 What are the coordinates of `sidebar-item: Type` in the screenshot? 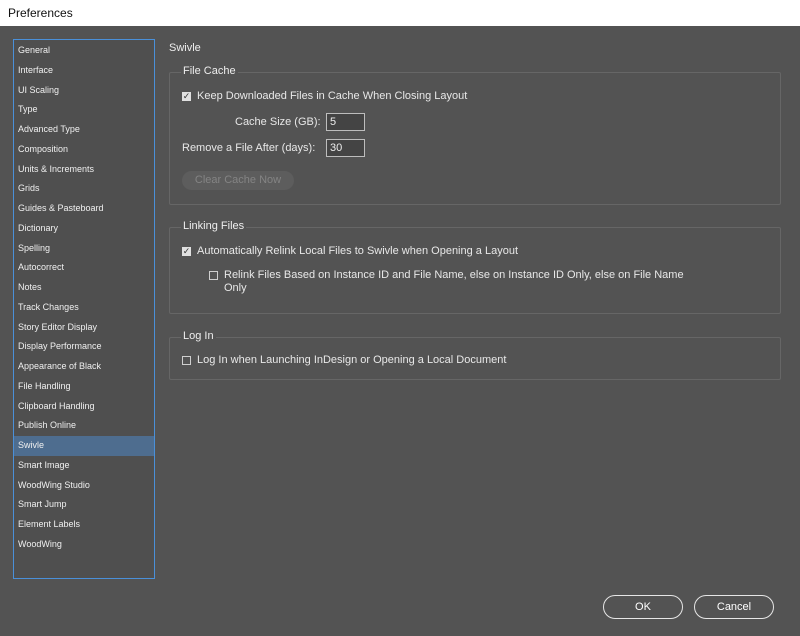 It's located at (84, 110).